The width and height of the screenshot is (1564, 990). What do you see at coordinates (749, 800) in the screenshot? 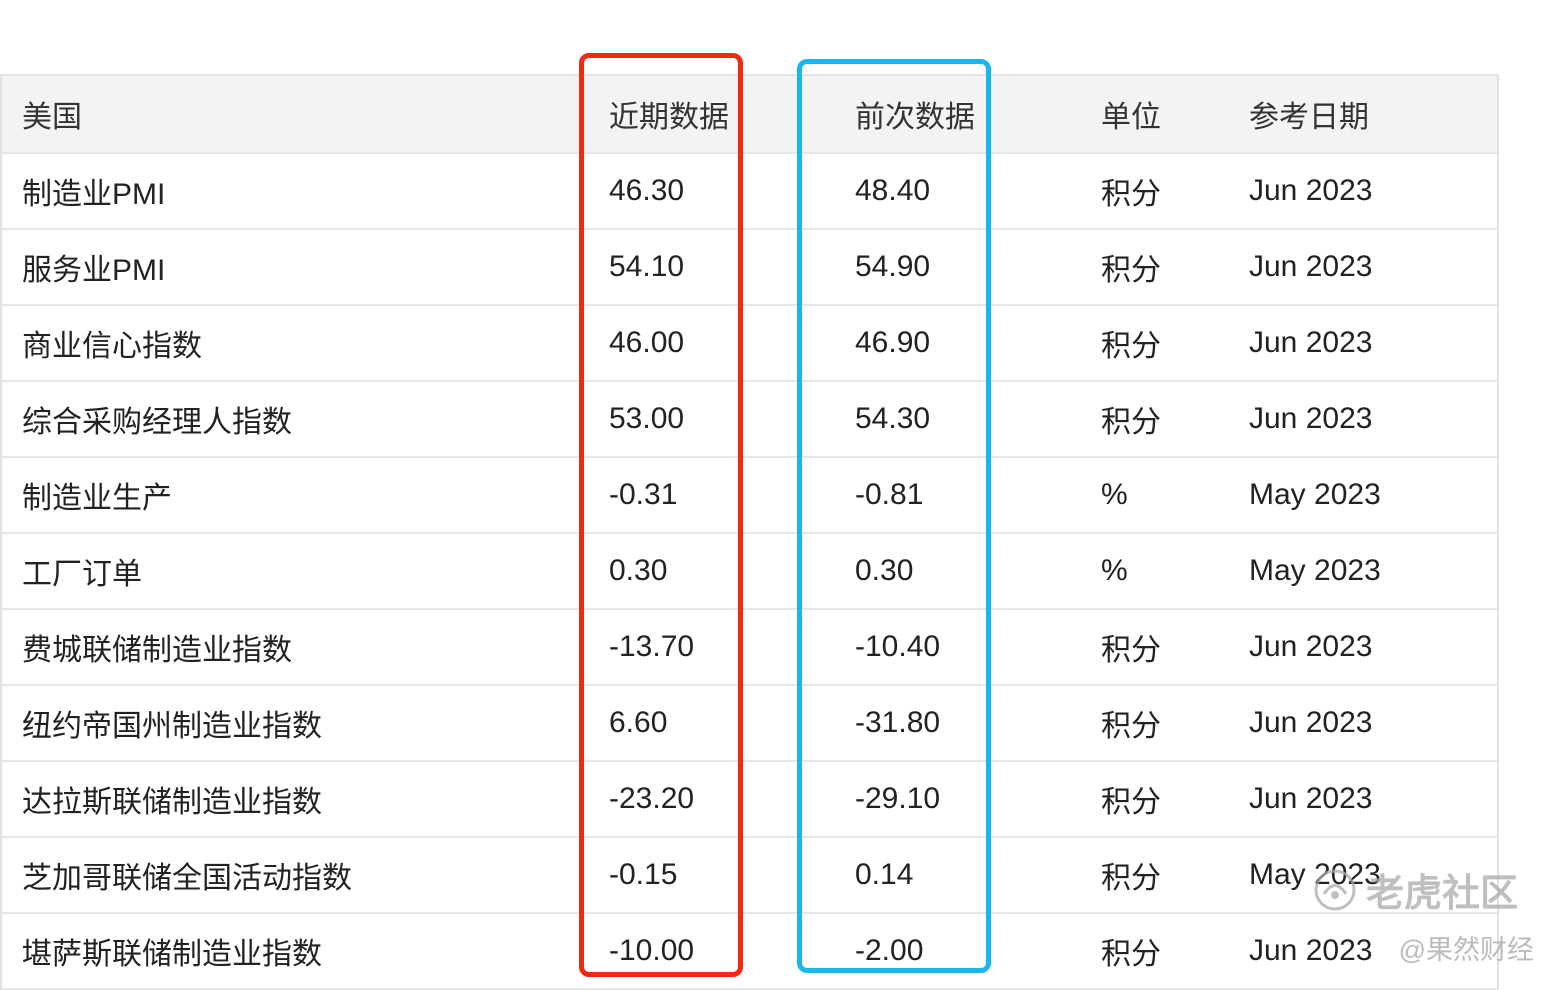
I see `table-row: 达拉斯联储制造业指数 -23.20 -29.10 积分 Jun 2023` at bounding box center [749, 800].